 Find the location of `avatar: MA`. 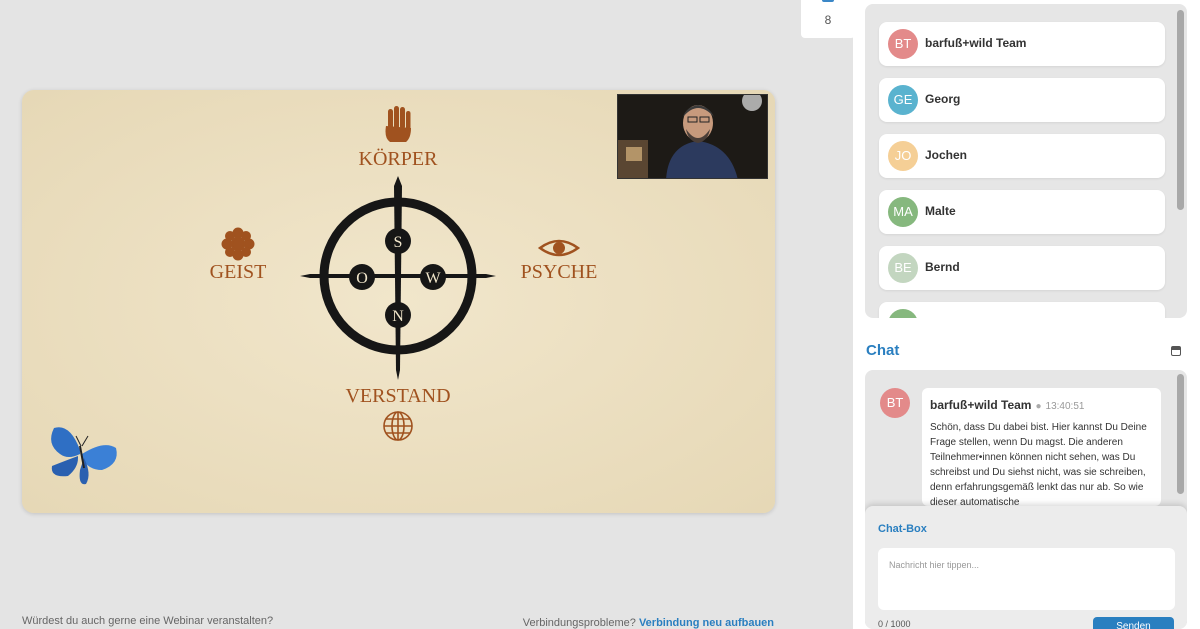

avatar: MA is located at coordinates (903, 212).